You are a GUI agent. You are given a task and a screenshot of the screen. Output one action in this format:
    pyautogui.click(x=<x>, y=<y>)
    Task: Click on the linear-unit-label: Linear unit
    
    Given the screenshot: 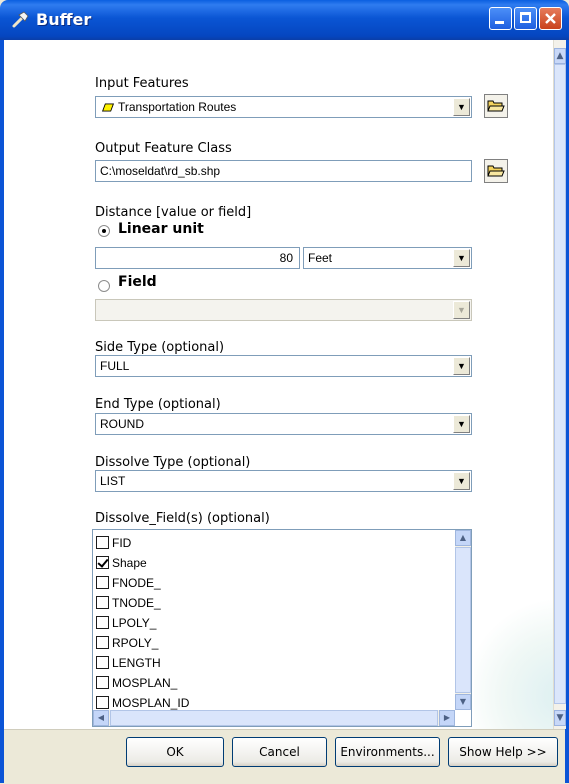 What is the action you would take?
    pyautogui.click(x=161, y=229)
    